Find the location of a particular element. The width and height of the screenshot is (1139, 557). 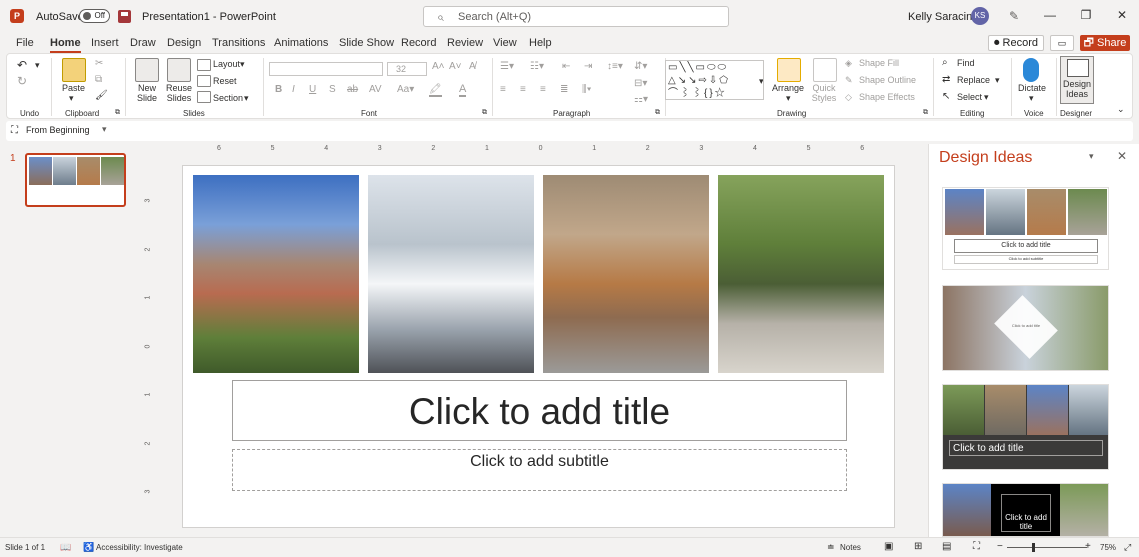

paste-button: Paste is located at coordinates (73, 88).